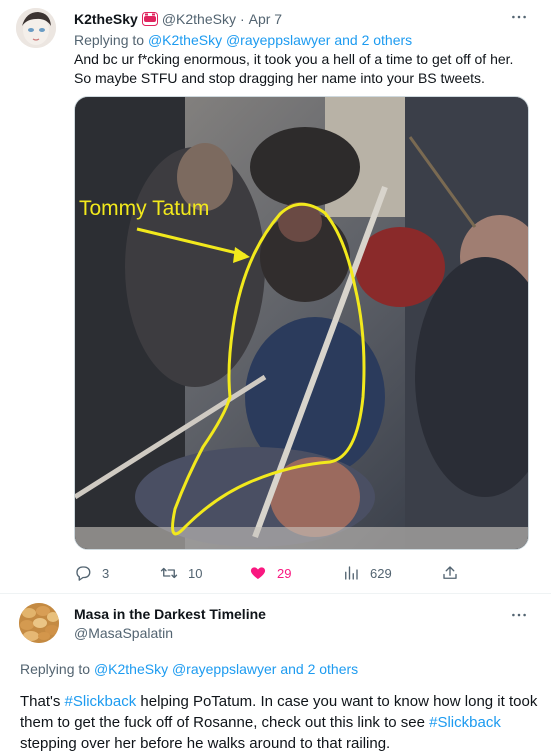 This screenshot has height=756, width=551. I want to click on views-button: 629, so click(367, 573).